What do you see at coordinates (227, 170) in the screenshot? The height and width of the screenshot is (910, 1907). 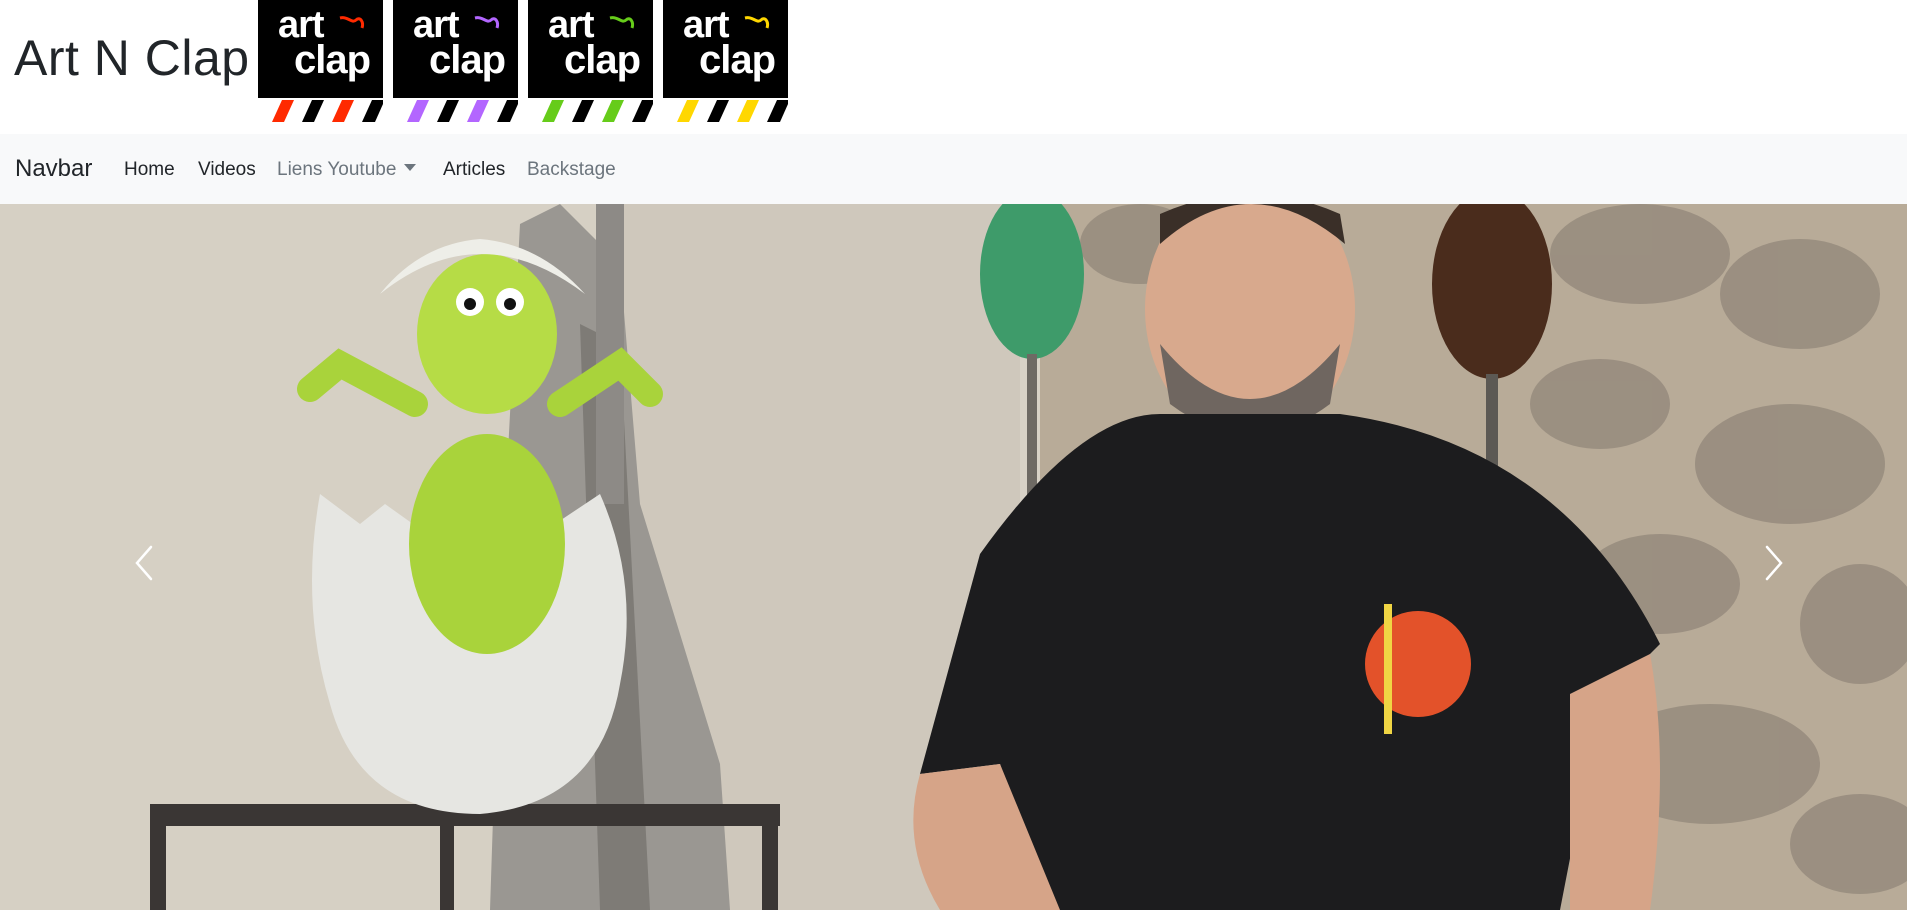 I see `nav-link-videos: Videos` at bounding box center [227, 170].